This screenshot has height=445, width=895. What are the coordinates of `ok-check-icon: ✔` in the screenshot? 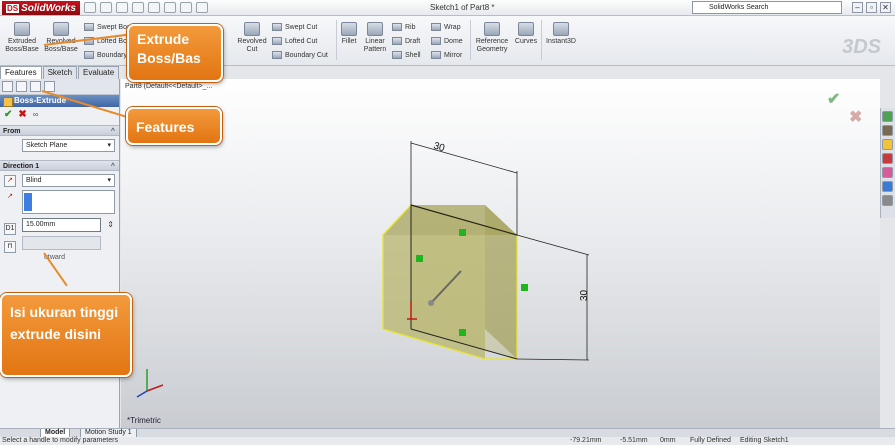 It's located at (8, 114).